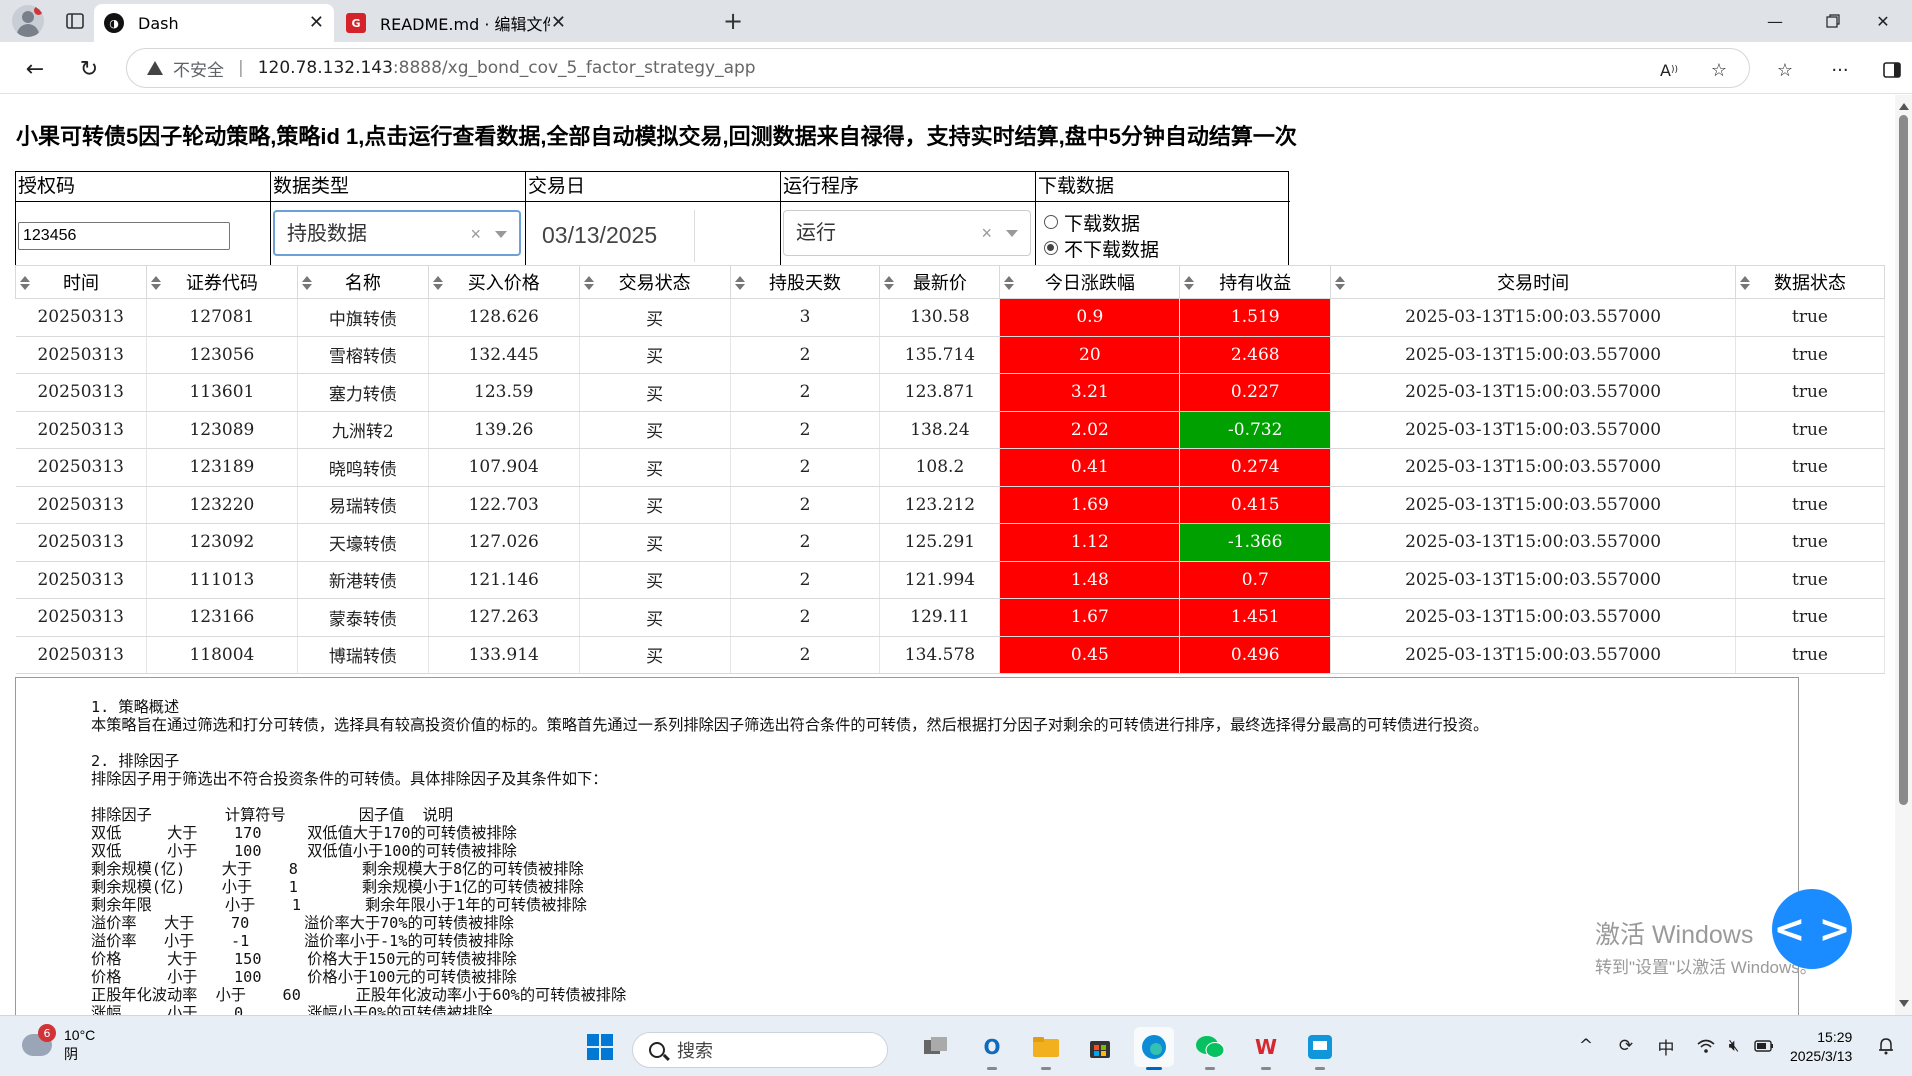  I want to click on table-cell: 2, so click(805, 355).